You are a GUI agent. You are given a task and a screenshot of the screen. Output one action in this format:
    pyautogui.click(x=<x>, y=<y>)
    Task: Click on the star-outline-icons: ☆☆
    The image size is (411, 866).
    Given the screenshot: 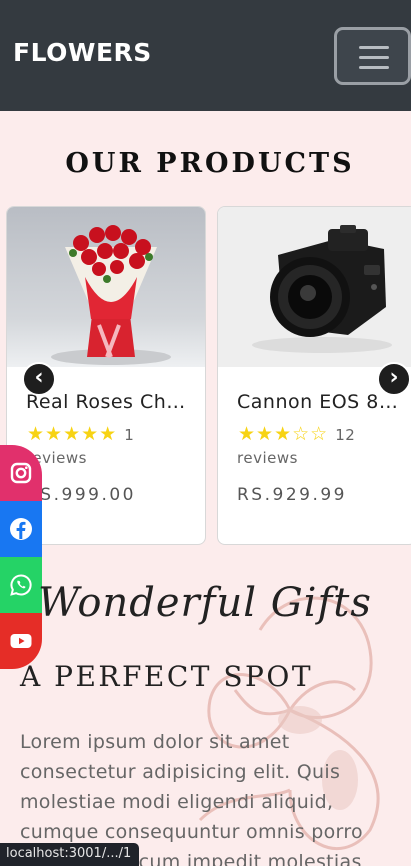 What is the action you would take?
    pyautogui.click(x=310, y=434)
    